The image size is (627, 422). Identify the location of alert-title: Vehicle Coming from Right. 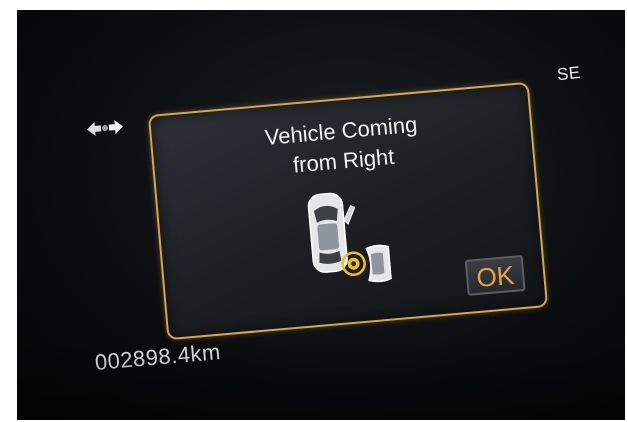
(342, 146).